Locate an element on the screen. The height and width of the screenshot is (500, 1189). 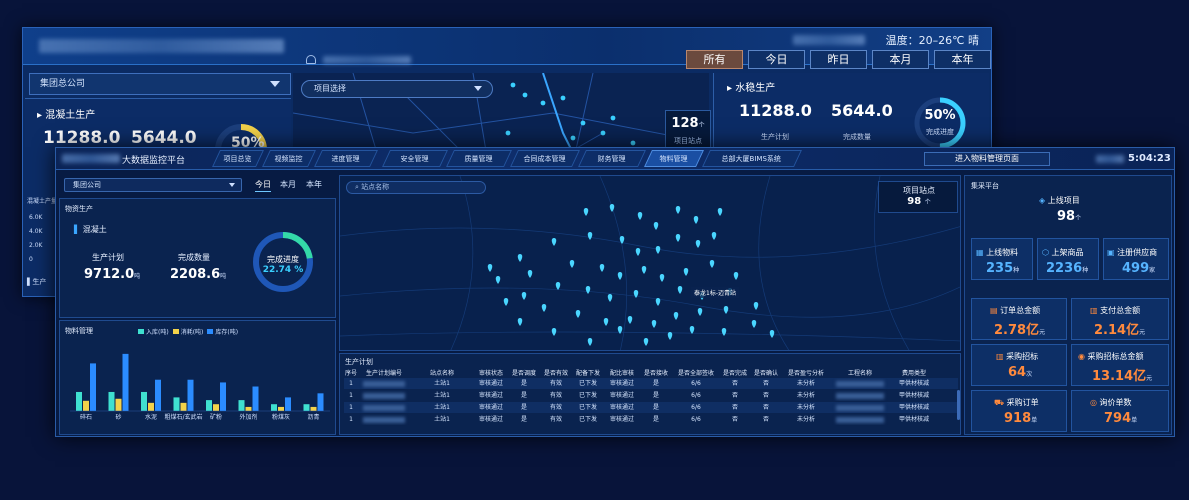
nav-item: 物料管理 is located at coordinates (674, 158).